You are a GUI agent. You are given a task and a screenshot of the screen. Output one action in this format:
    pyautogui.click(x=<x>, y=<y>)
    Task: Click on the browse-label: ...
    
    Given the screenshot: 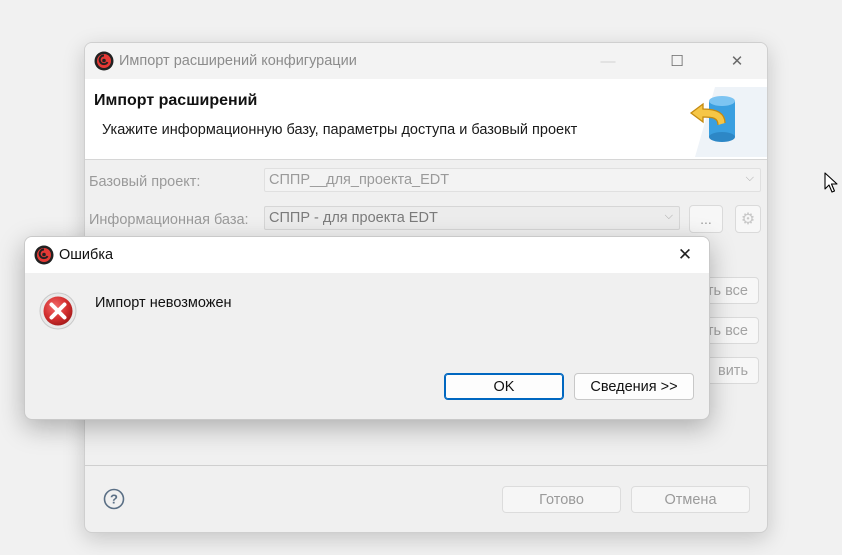 What is the action you would take?
    pyautogui.click(x=706, y=219)
    